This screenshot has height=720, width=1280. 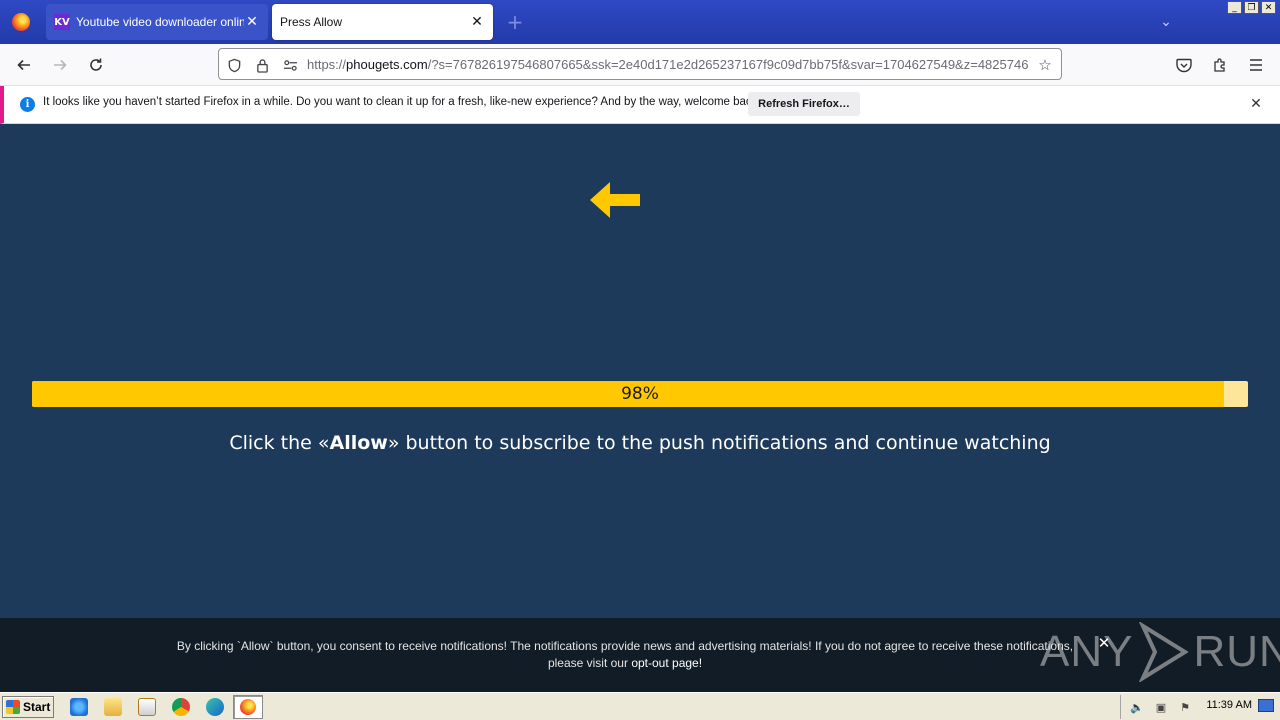 I want to click on tab-press-allow: Press Allow ✕, so click(x=382, y=22).